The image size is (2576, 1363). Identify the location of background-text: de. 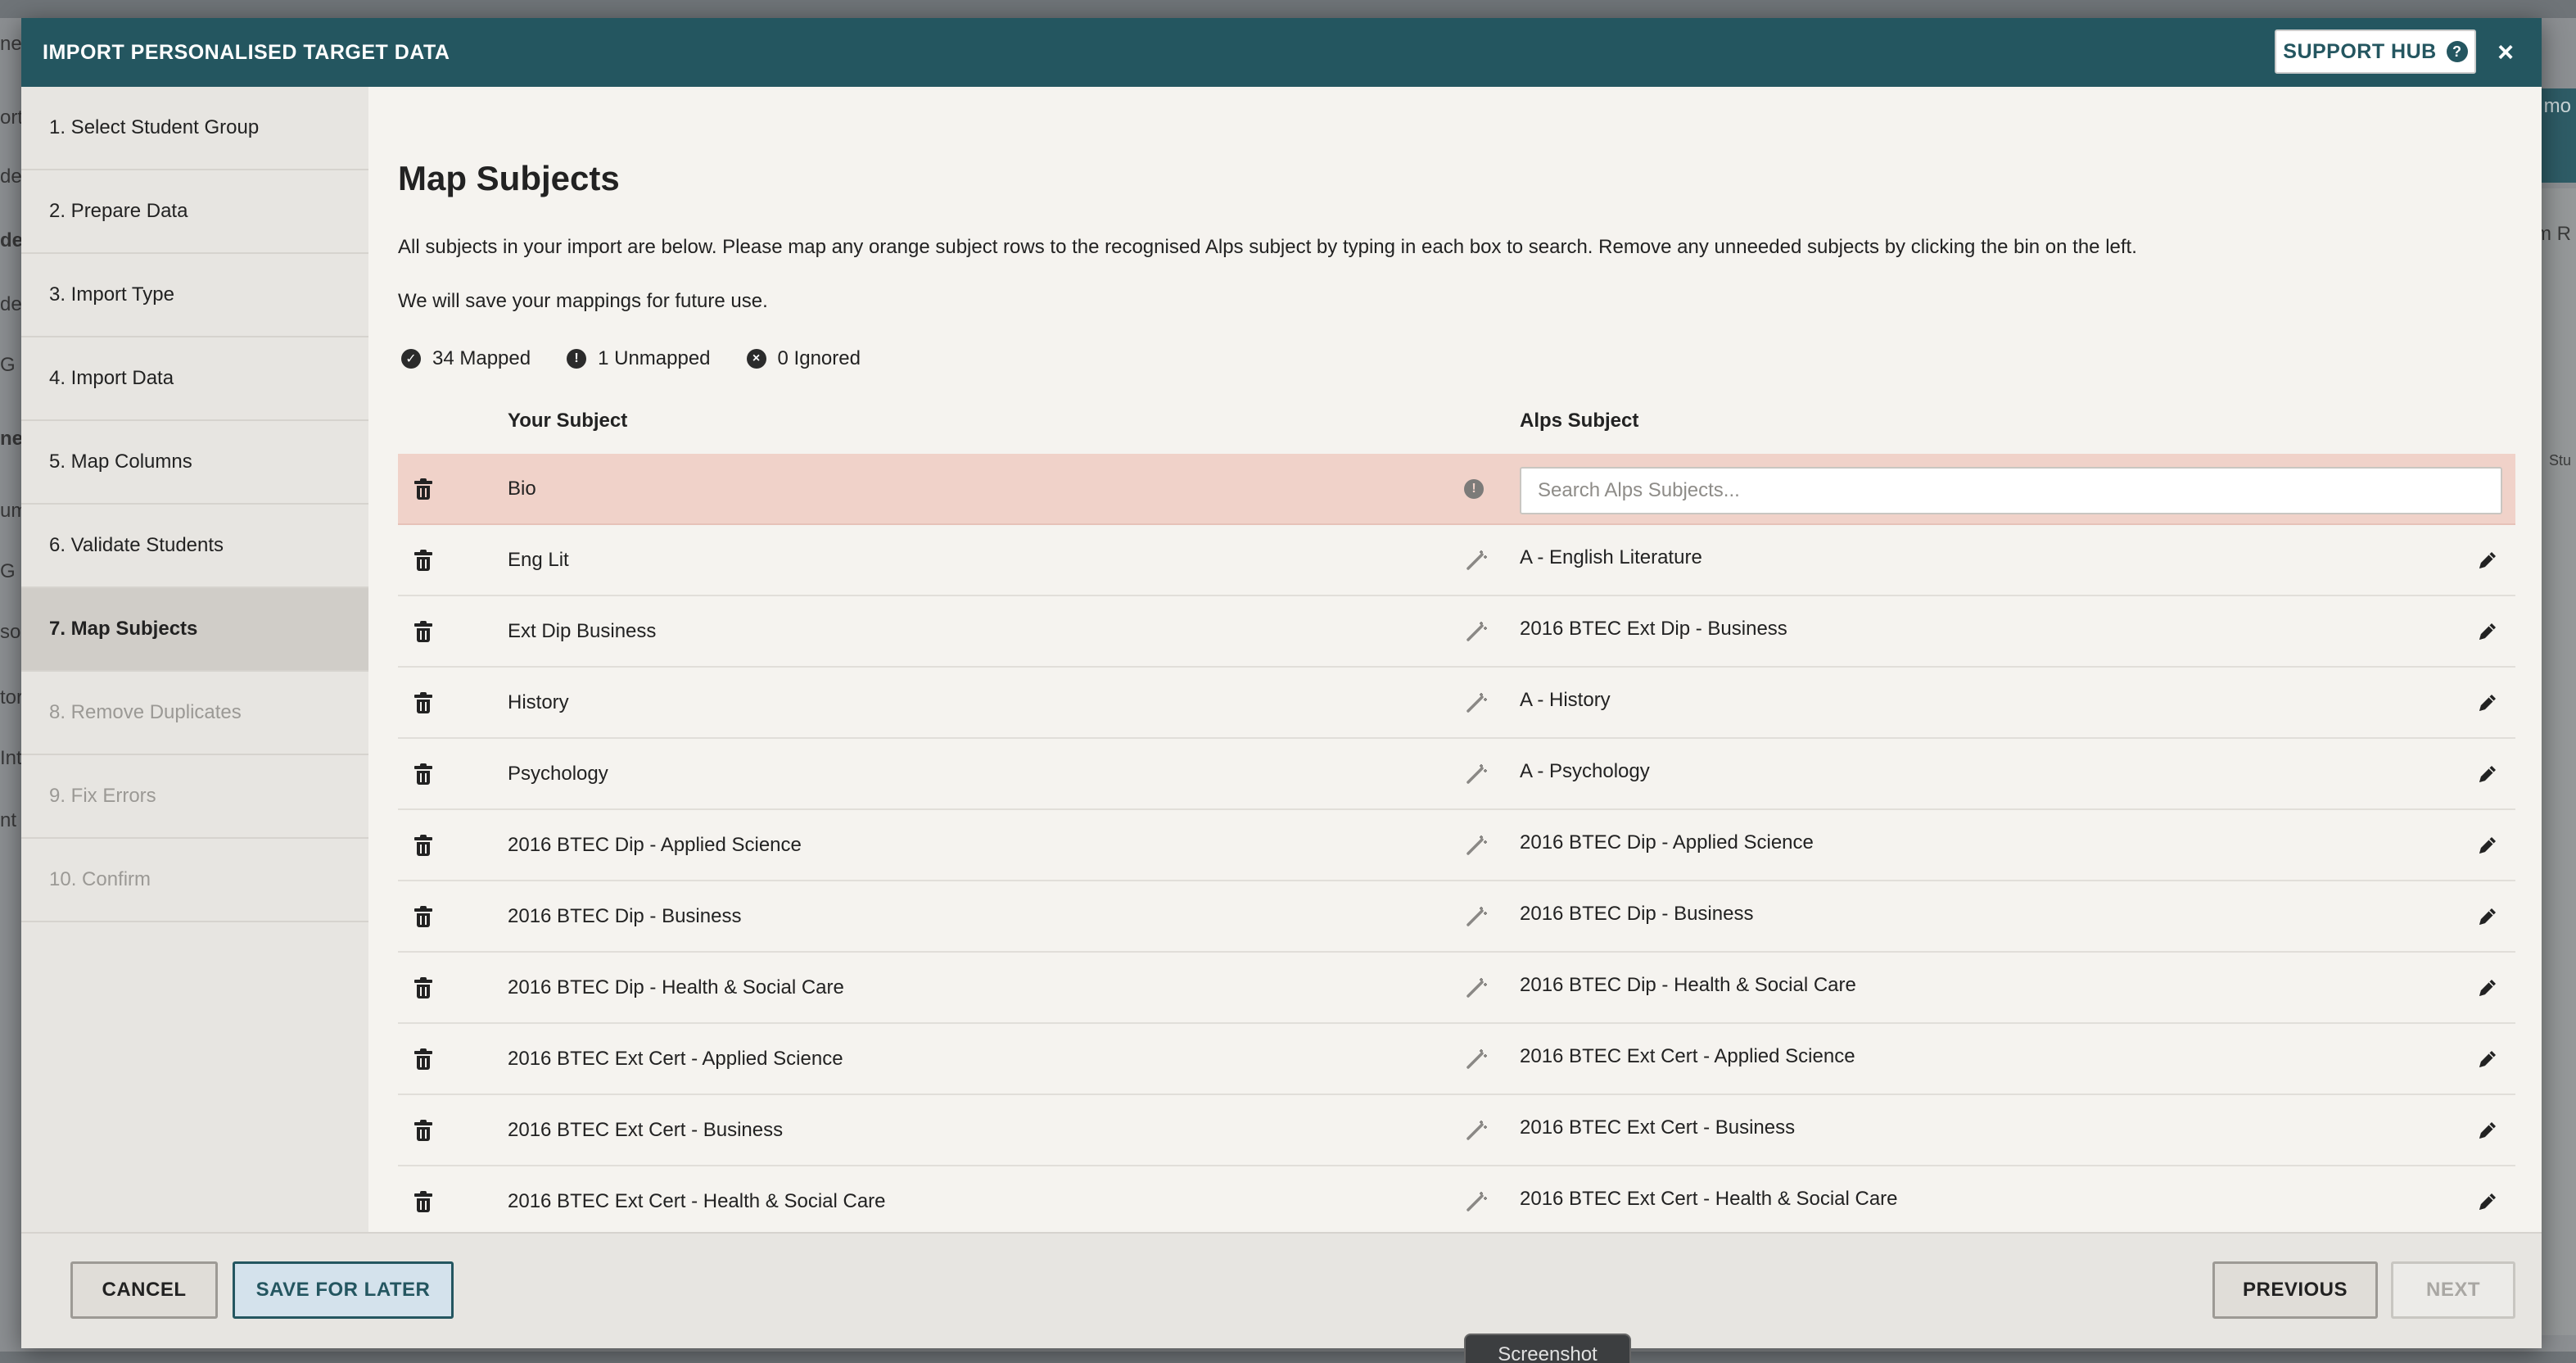
(11, 304).